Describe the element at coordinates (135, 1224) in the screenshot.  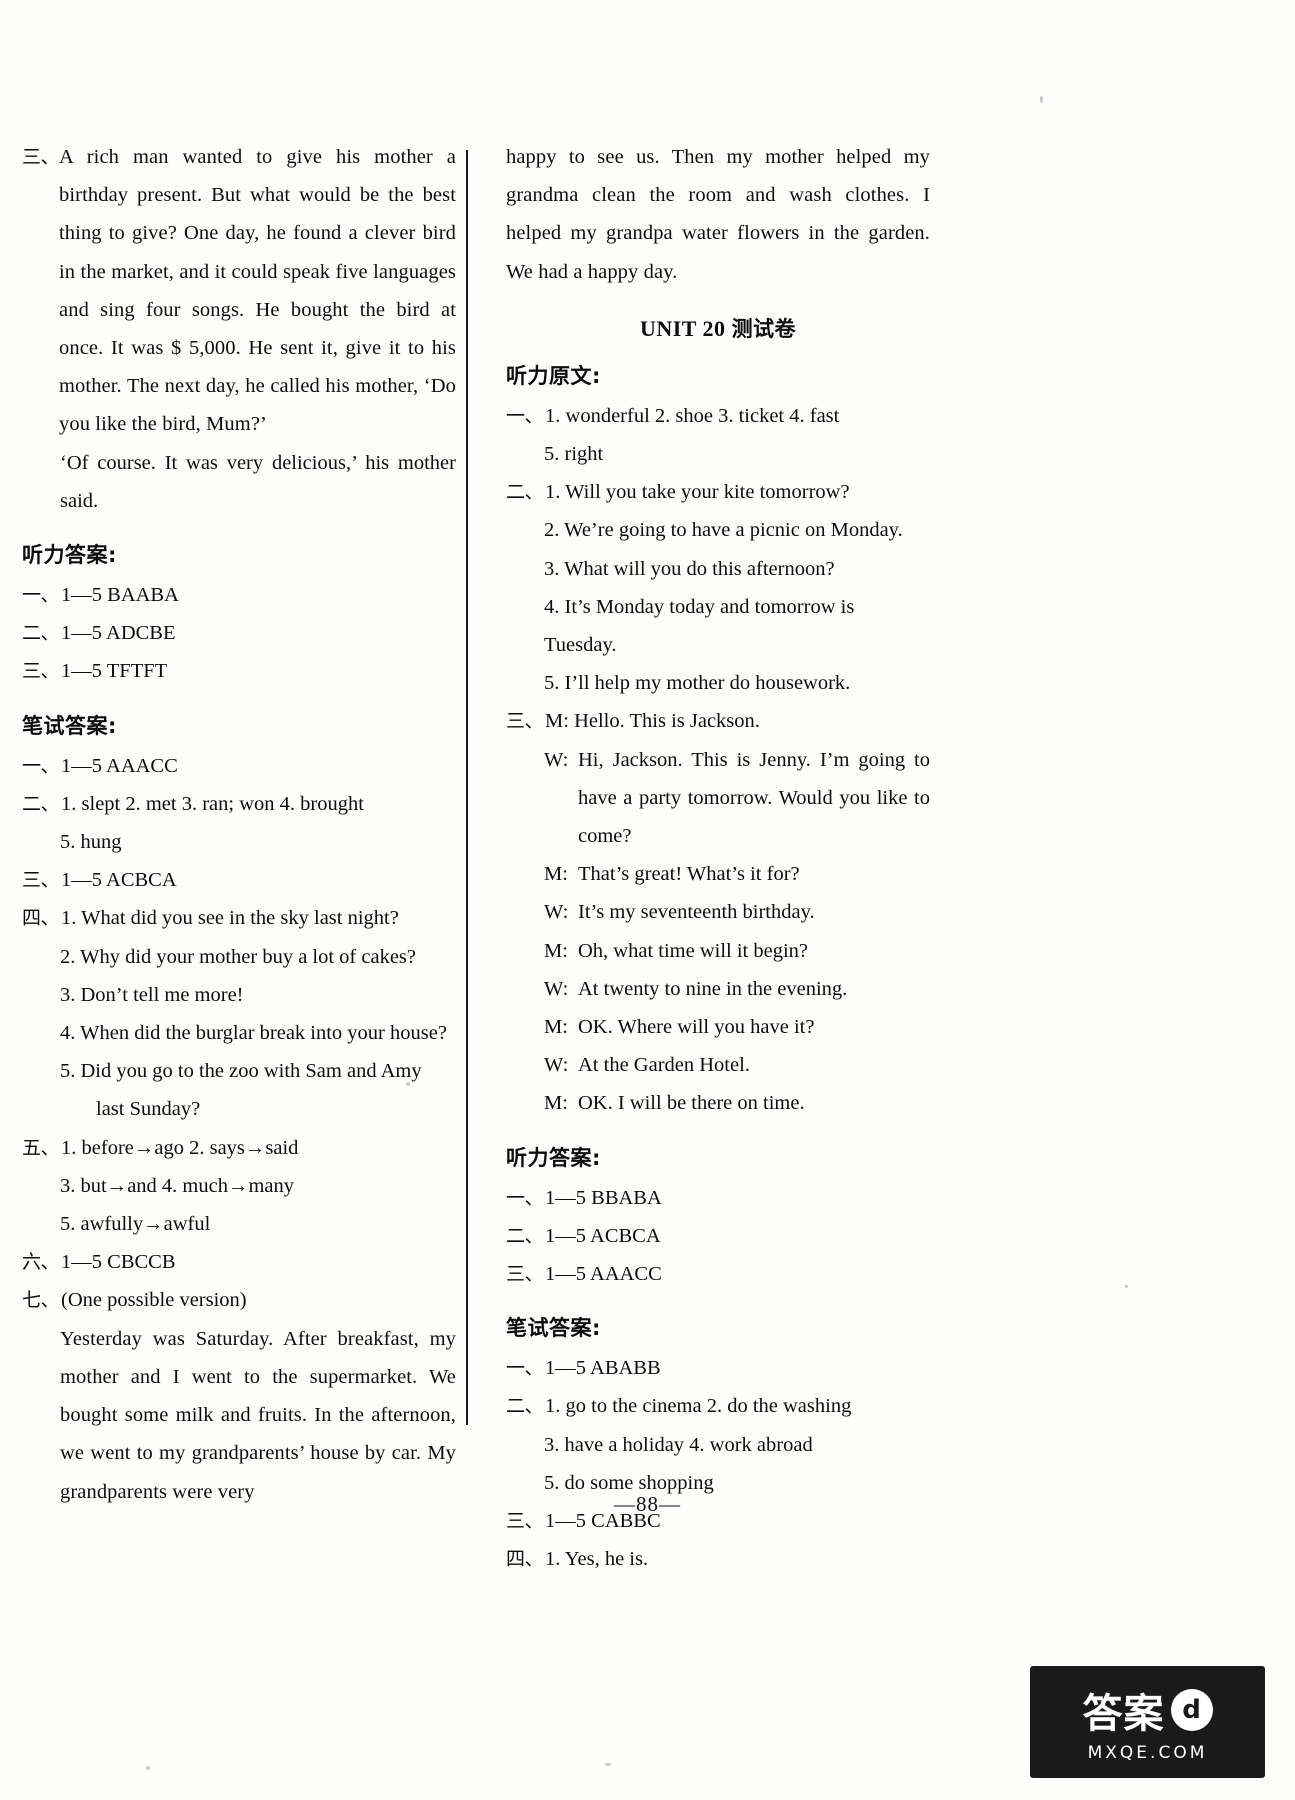
I see `written-answer-5-line-3: 5. awfully→awful` at that location.